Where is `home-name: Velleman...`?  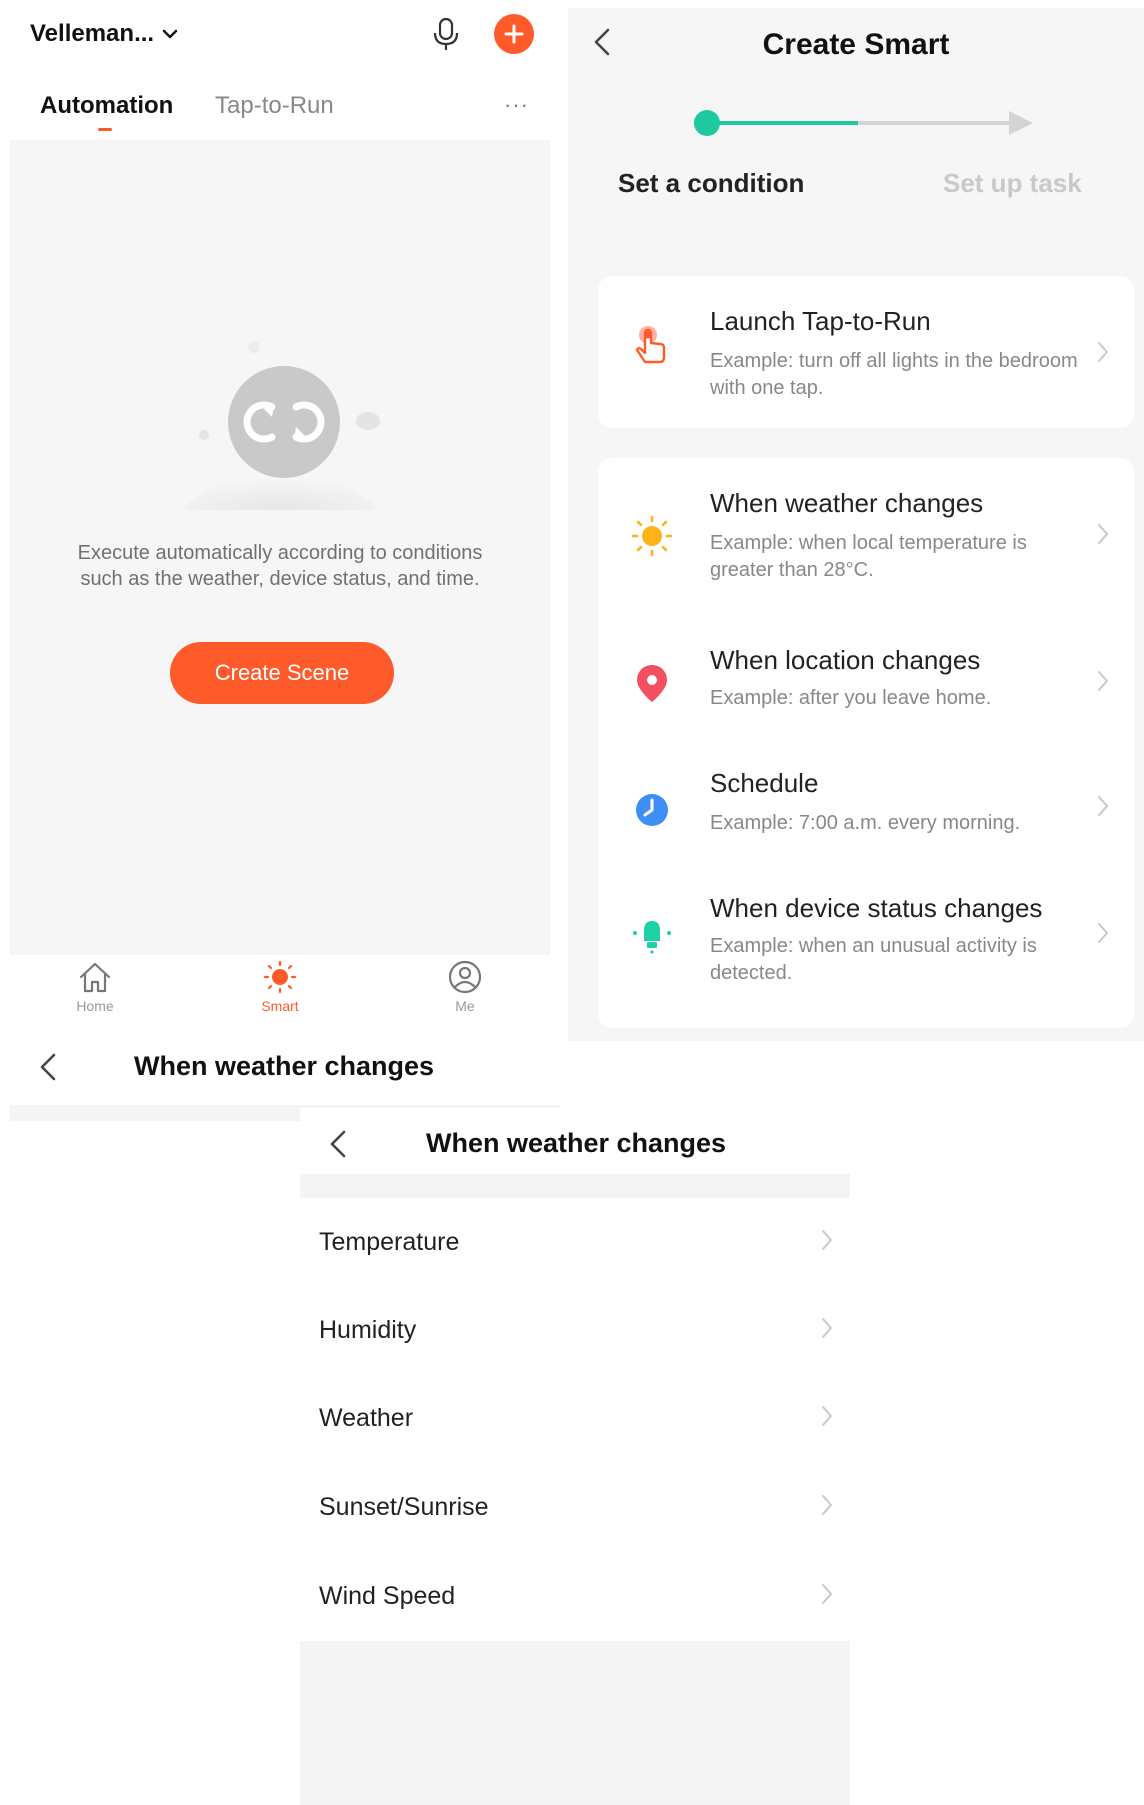
home-name: Velleman... is located at coordinates (92, 33).